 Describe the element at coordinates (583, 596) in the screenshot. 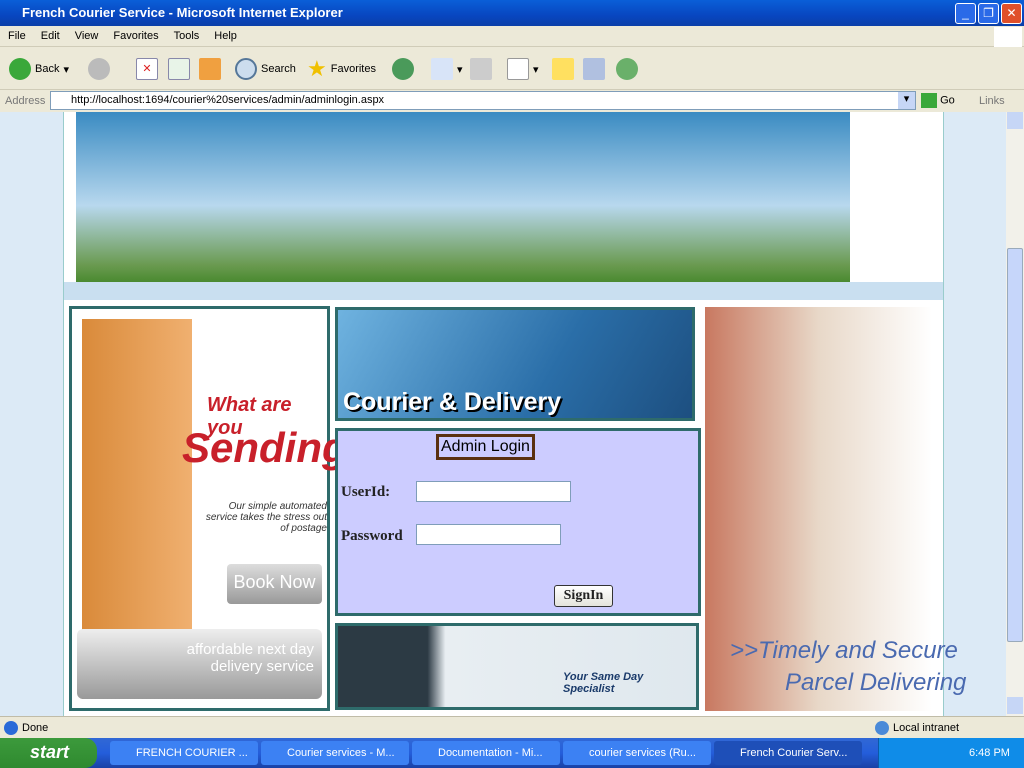

I see `signin-button: SignIn` at that location.